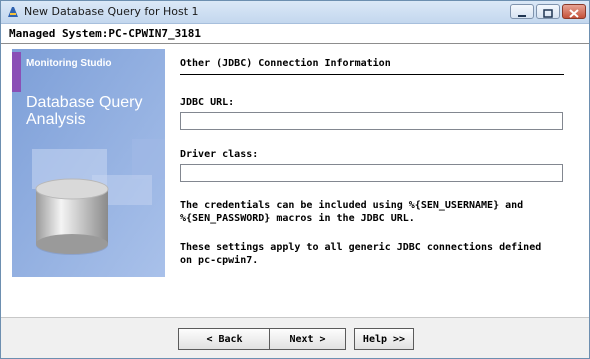  Describe the element at coordinates (384, 339) in the screenshot. I see `help-button: Help >>` at that location.